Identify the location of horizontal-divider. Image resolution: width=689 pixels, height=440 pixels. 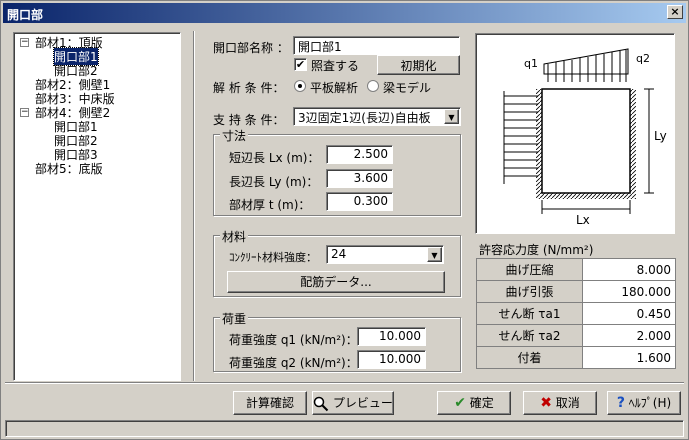
(344, 383).